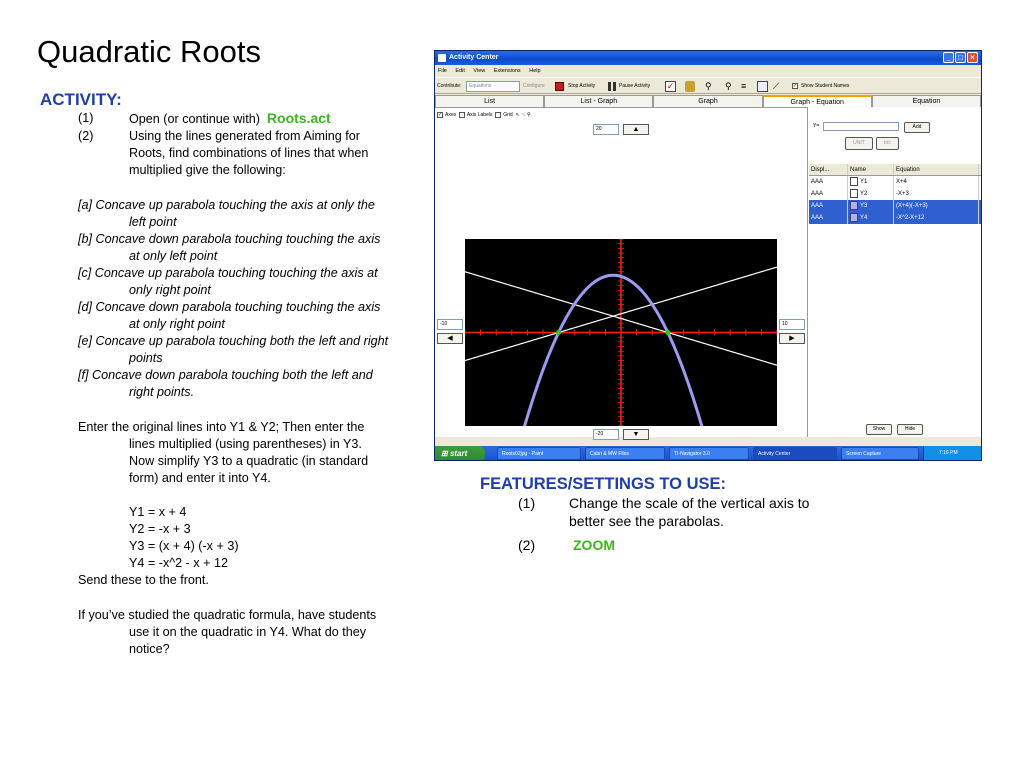 The image size is (1024, 768). Describe the element at coordinates (879, 429) in the screenshot. I see `show-button: Show` at that location.